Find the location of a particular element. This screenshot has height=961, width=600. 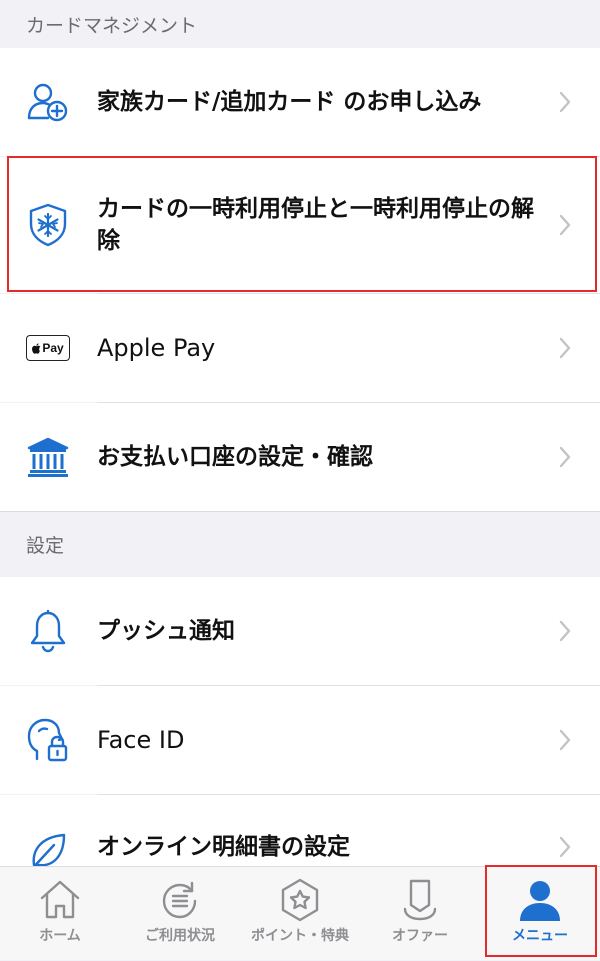

face-id-icon is located at coordinates (48, 740).